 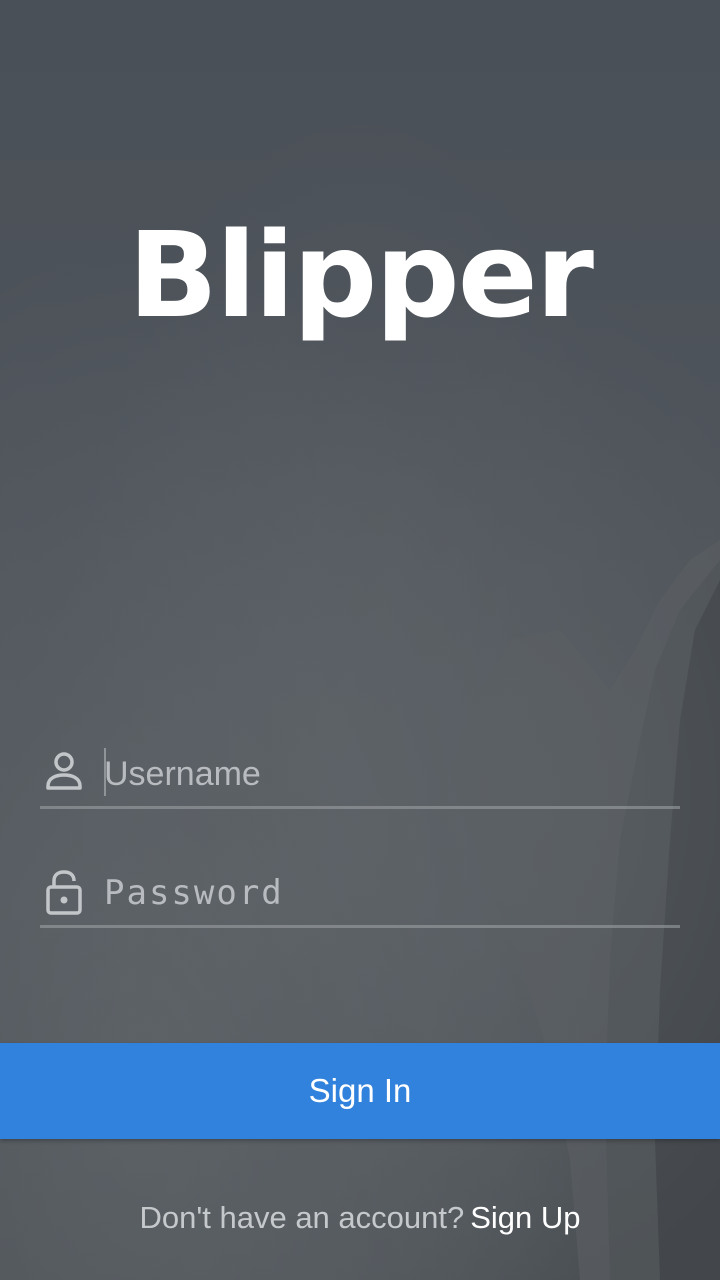 I want to click on sign-up-link: Sign Up, so click(x=525, y=1217).